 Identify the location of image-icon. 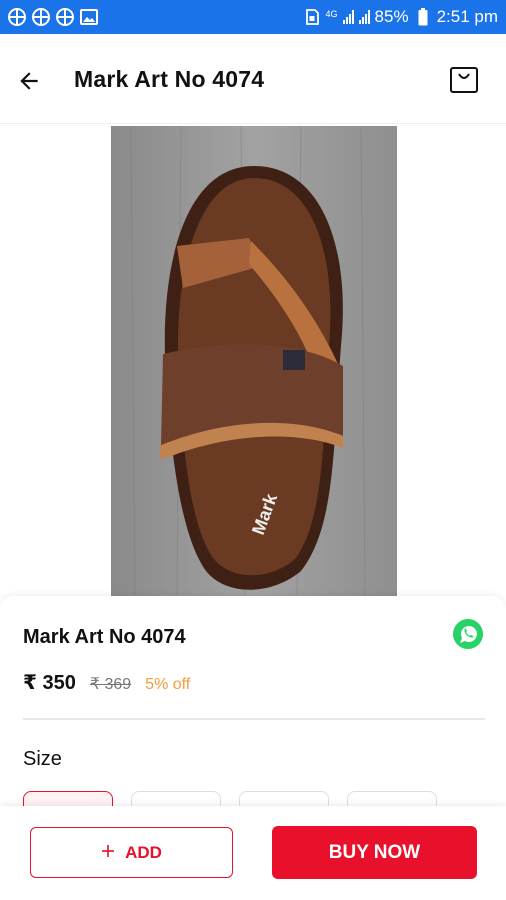
(89, 17).